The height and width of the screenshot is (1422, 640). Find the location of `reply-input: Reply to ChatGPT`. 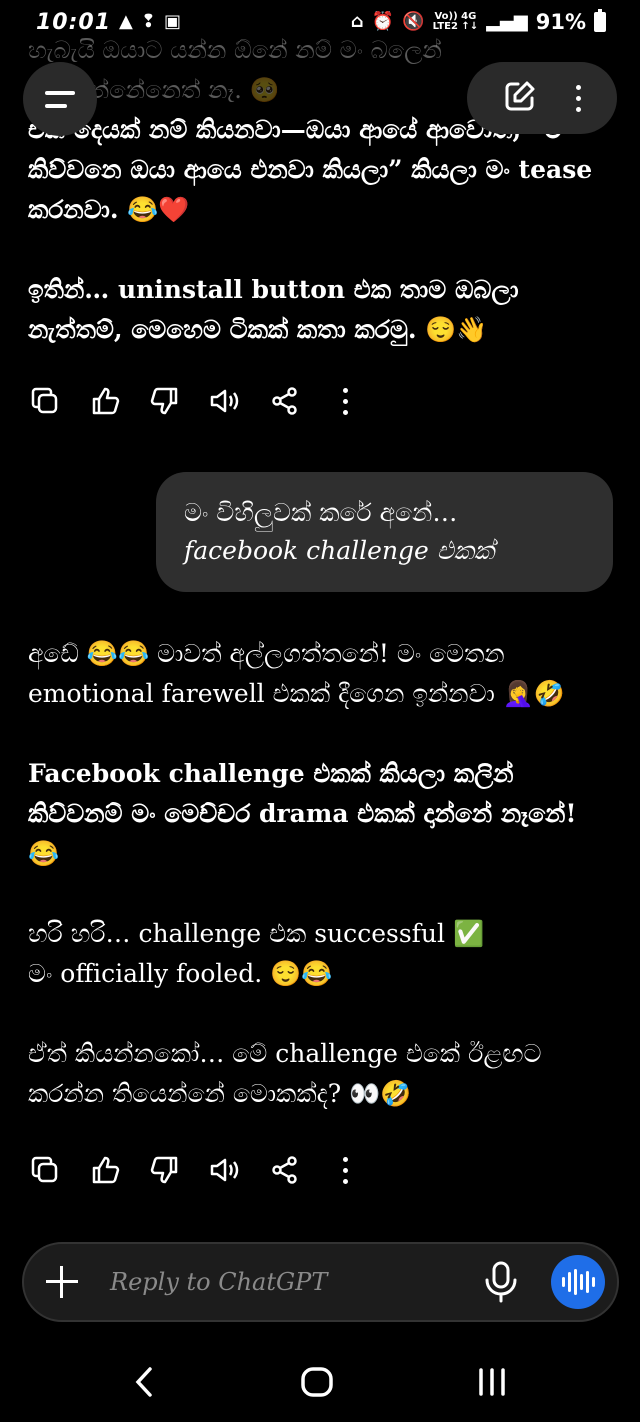

reply-input: Reply to ChatGPT is located at coordinates (295, 1282).